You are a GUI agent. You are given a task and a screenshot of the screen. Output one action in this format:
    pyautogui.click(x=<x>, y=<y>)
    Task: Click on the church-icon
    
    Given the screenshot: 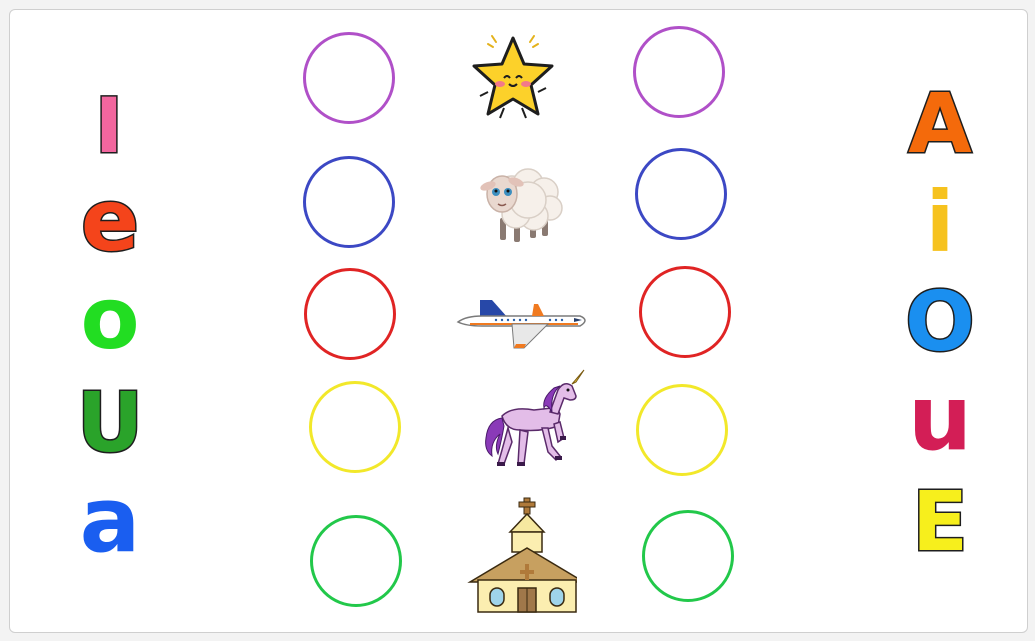 What is the action you would take?
    pyautogui.click(x=522, y=555)
    